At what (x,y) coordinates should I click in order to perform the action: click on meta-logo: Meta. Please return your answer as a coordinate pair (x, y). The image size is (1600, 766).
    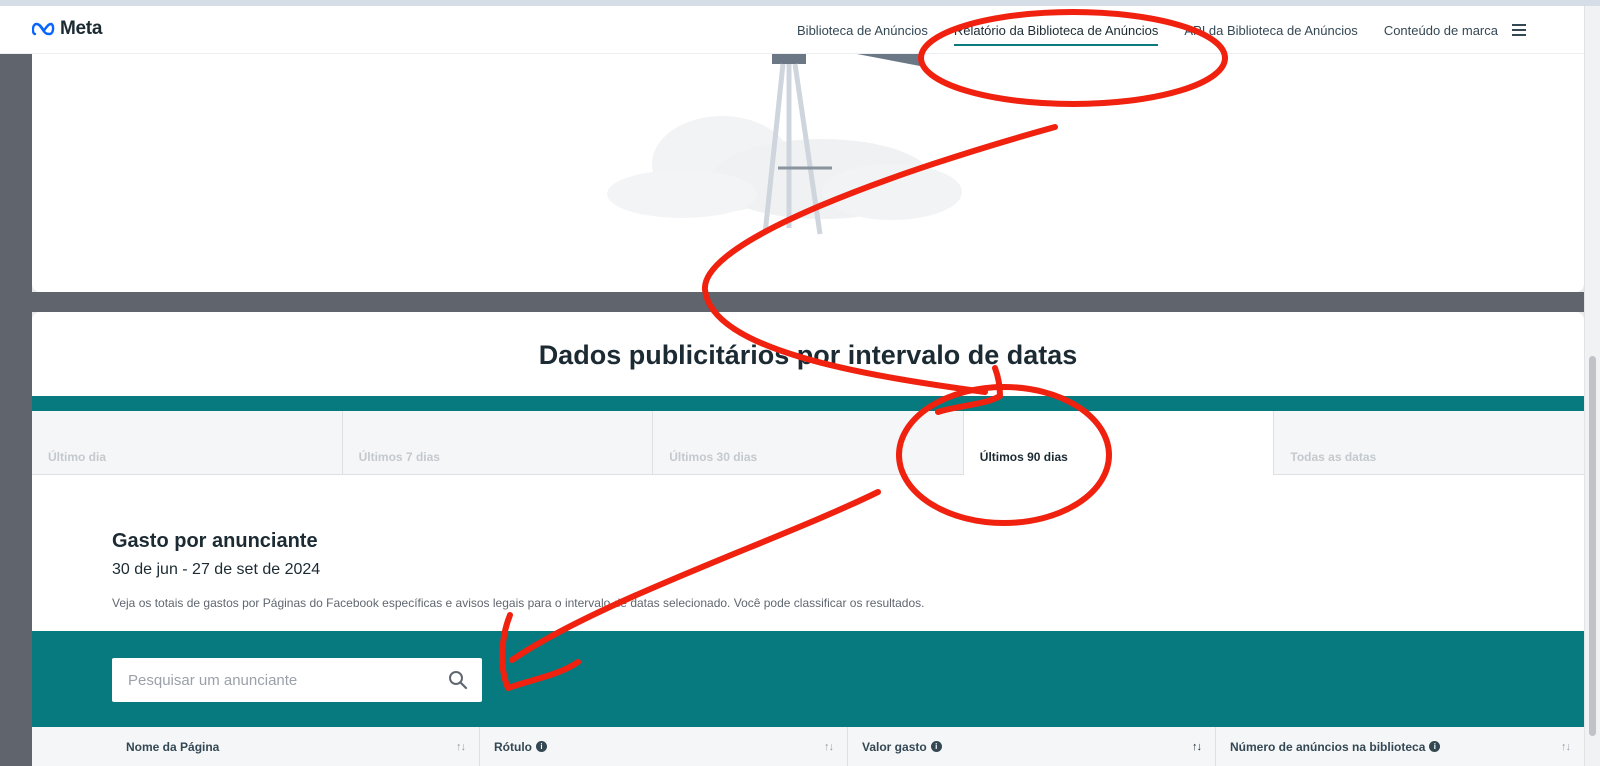
    Looking at the image, I should click on (67, 29).